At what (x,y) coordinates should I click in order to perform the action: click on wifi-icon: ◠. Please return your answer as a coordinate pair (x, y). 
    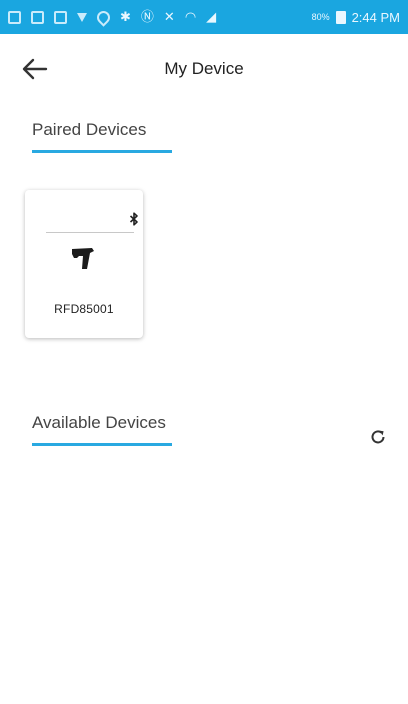
    Looking at the image, I should click on (190, 16).